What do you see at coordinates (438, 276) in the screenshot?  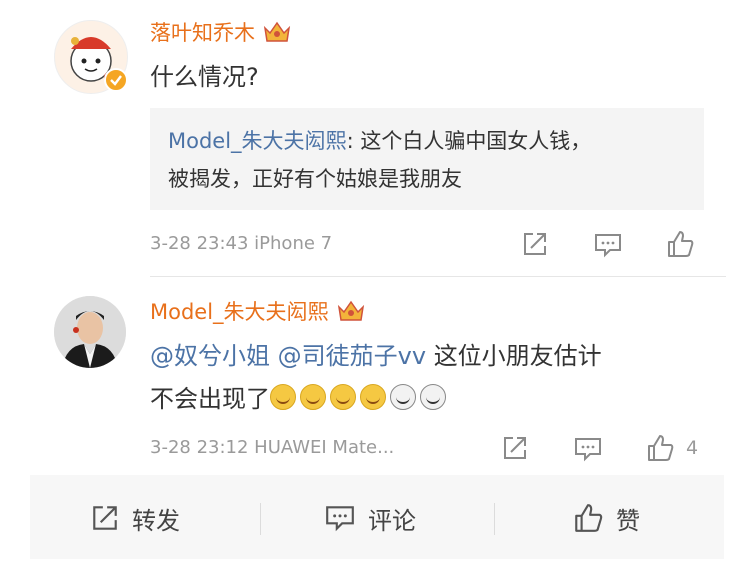 I see `comment-divider` at bounding box center [438, 276].